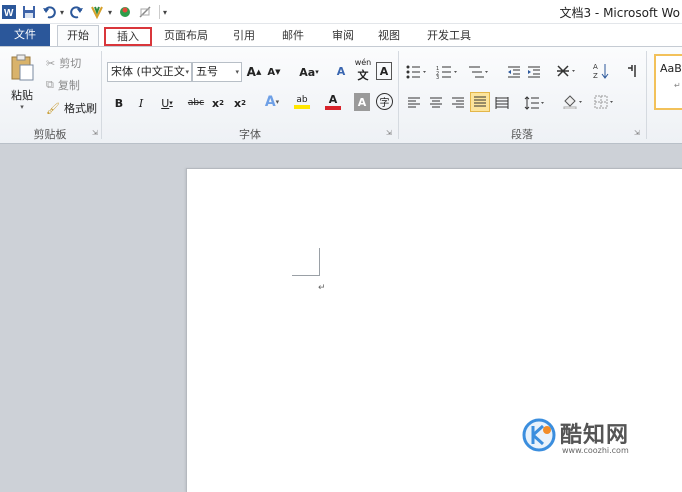 This screenshot has width=682, height=492. What do you see at coordinates (97, 12) in the screenshot?
I see `brush-icon` at bounding box center [97, 12].